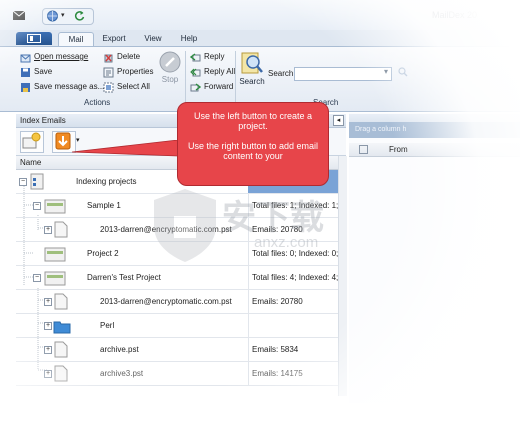  What do you see at coordinates (126, 87) in the screenshot?
I see `select-all-button: Select All` at bounding box center [126, 87].